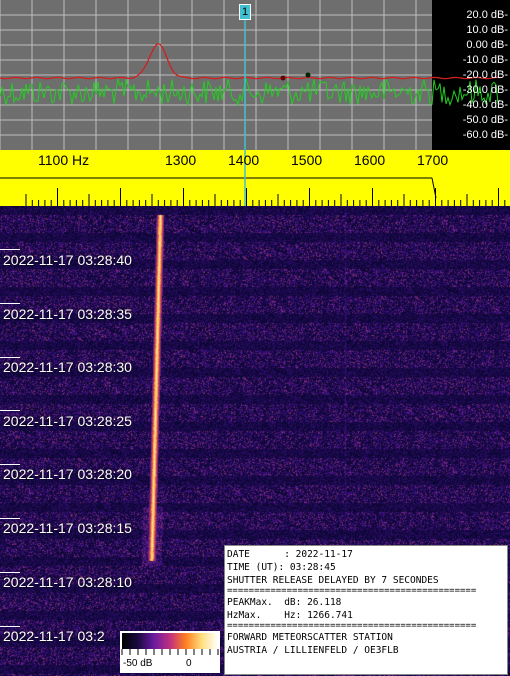 The width and height of the screenshot is (510, 676). Describe the element at coordinates (487, 45) in the screenshot. I see `db-label: 0.00 dB-` at that location.